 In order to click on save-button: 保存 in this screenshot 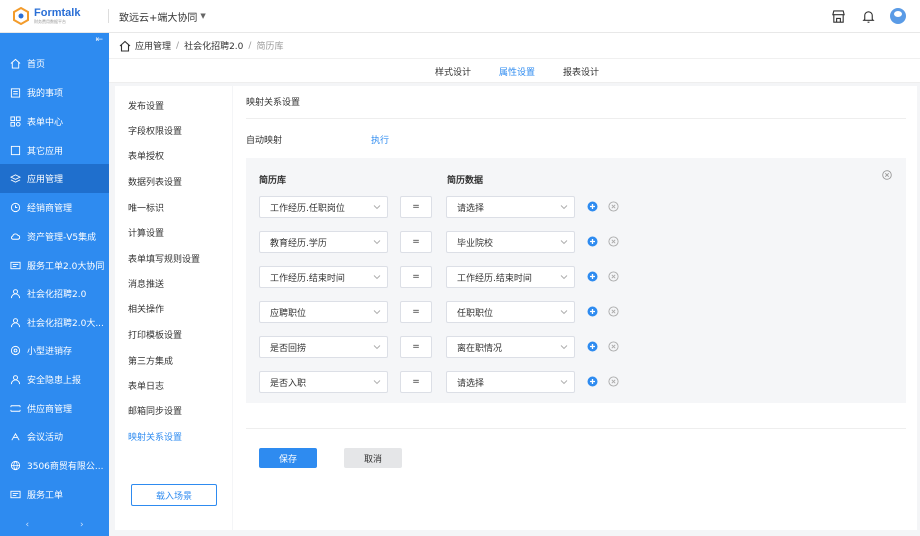, I will do `click(288, 458)`.